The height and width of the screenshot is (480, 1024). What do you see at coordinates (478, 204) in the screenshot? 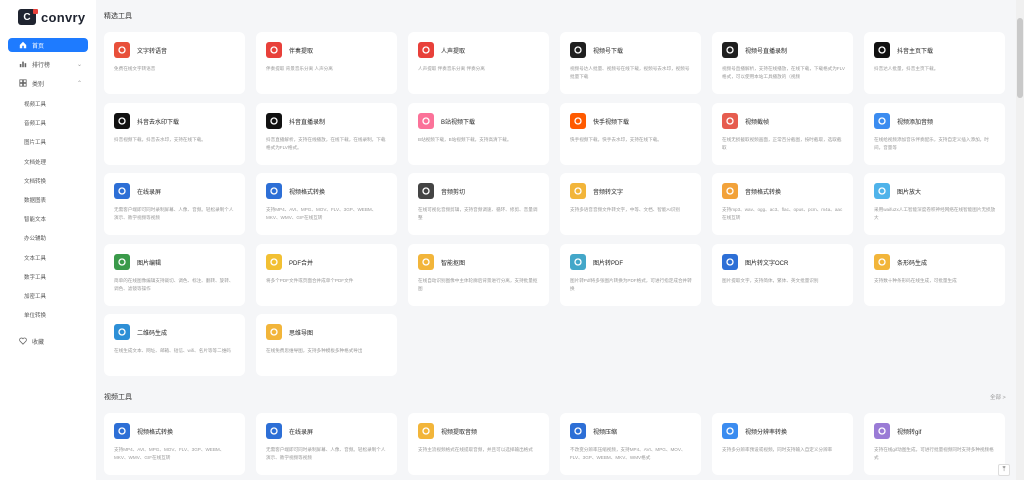
I see `tool-card: 音频剪切 在线可视化音频剪辑，支持音频调速、循环、修剪、音量调整` at bounding box center [478, 204].